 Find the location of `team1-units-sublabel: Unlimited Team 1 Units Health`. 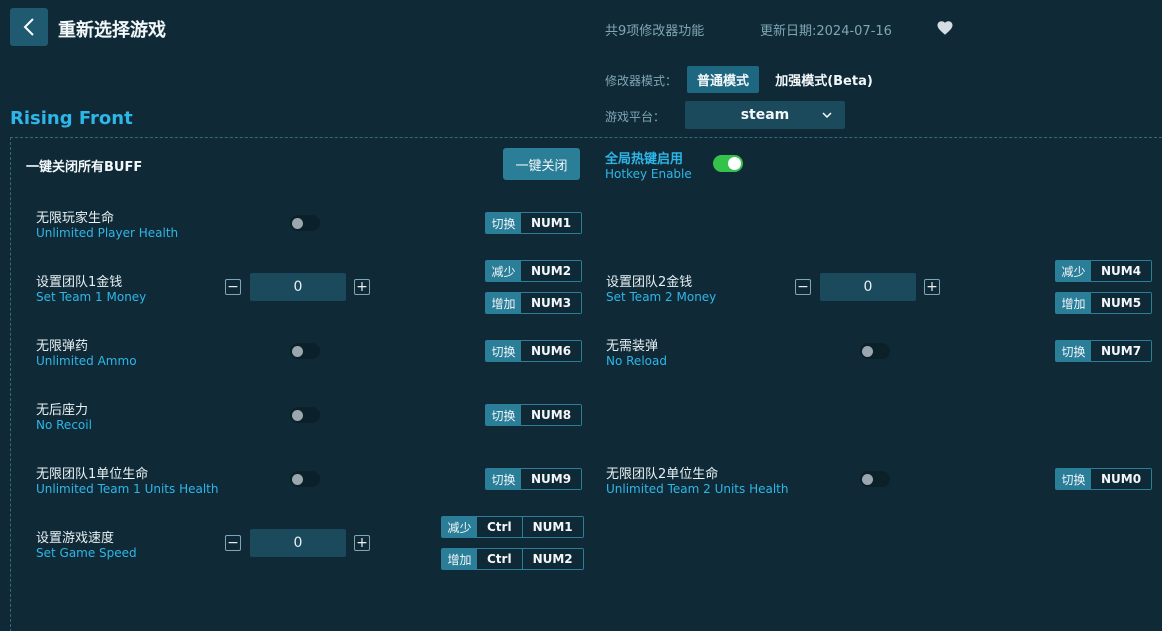

team1-units-sublabel: Unlimited Team 1 Units Health is located at coordinates (127, 489).